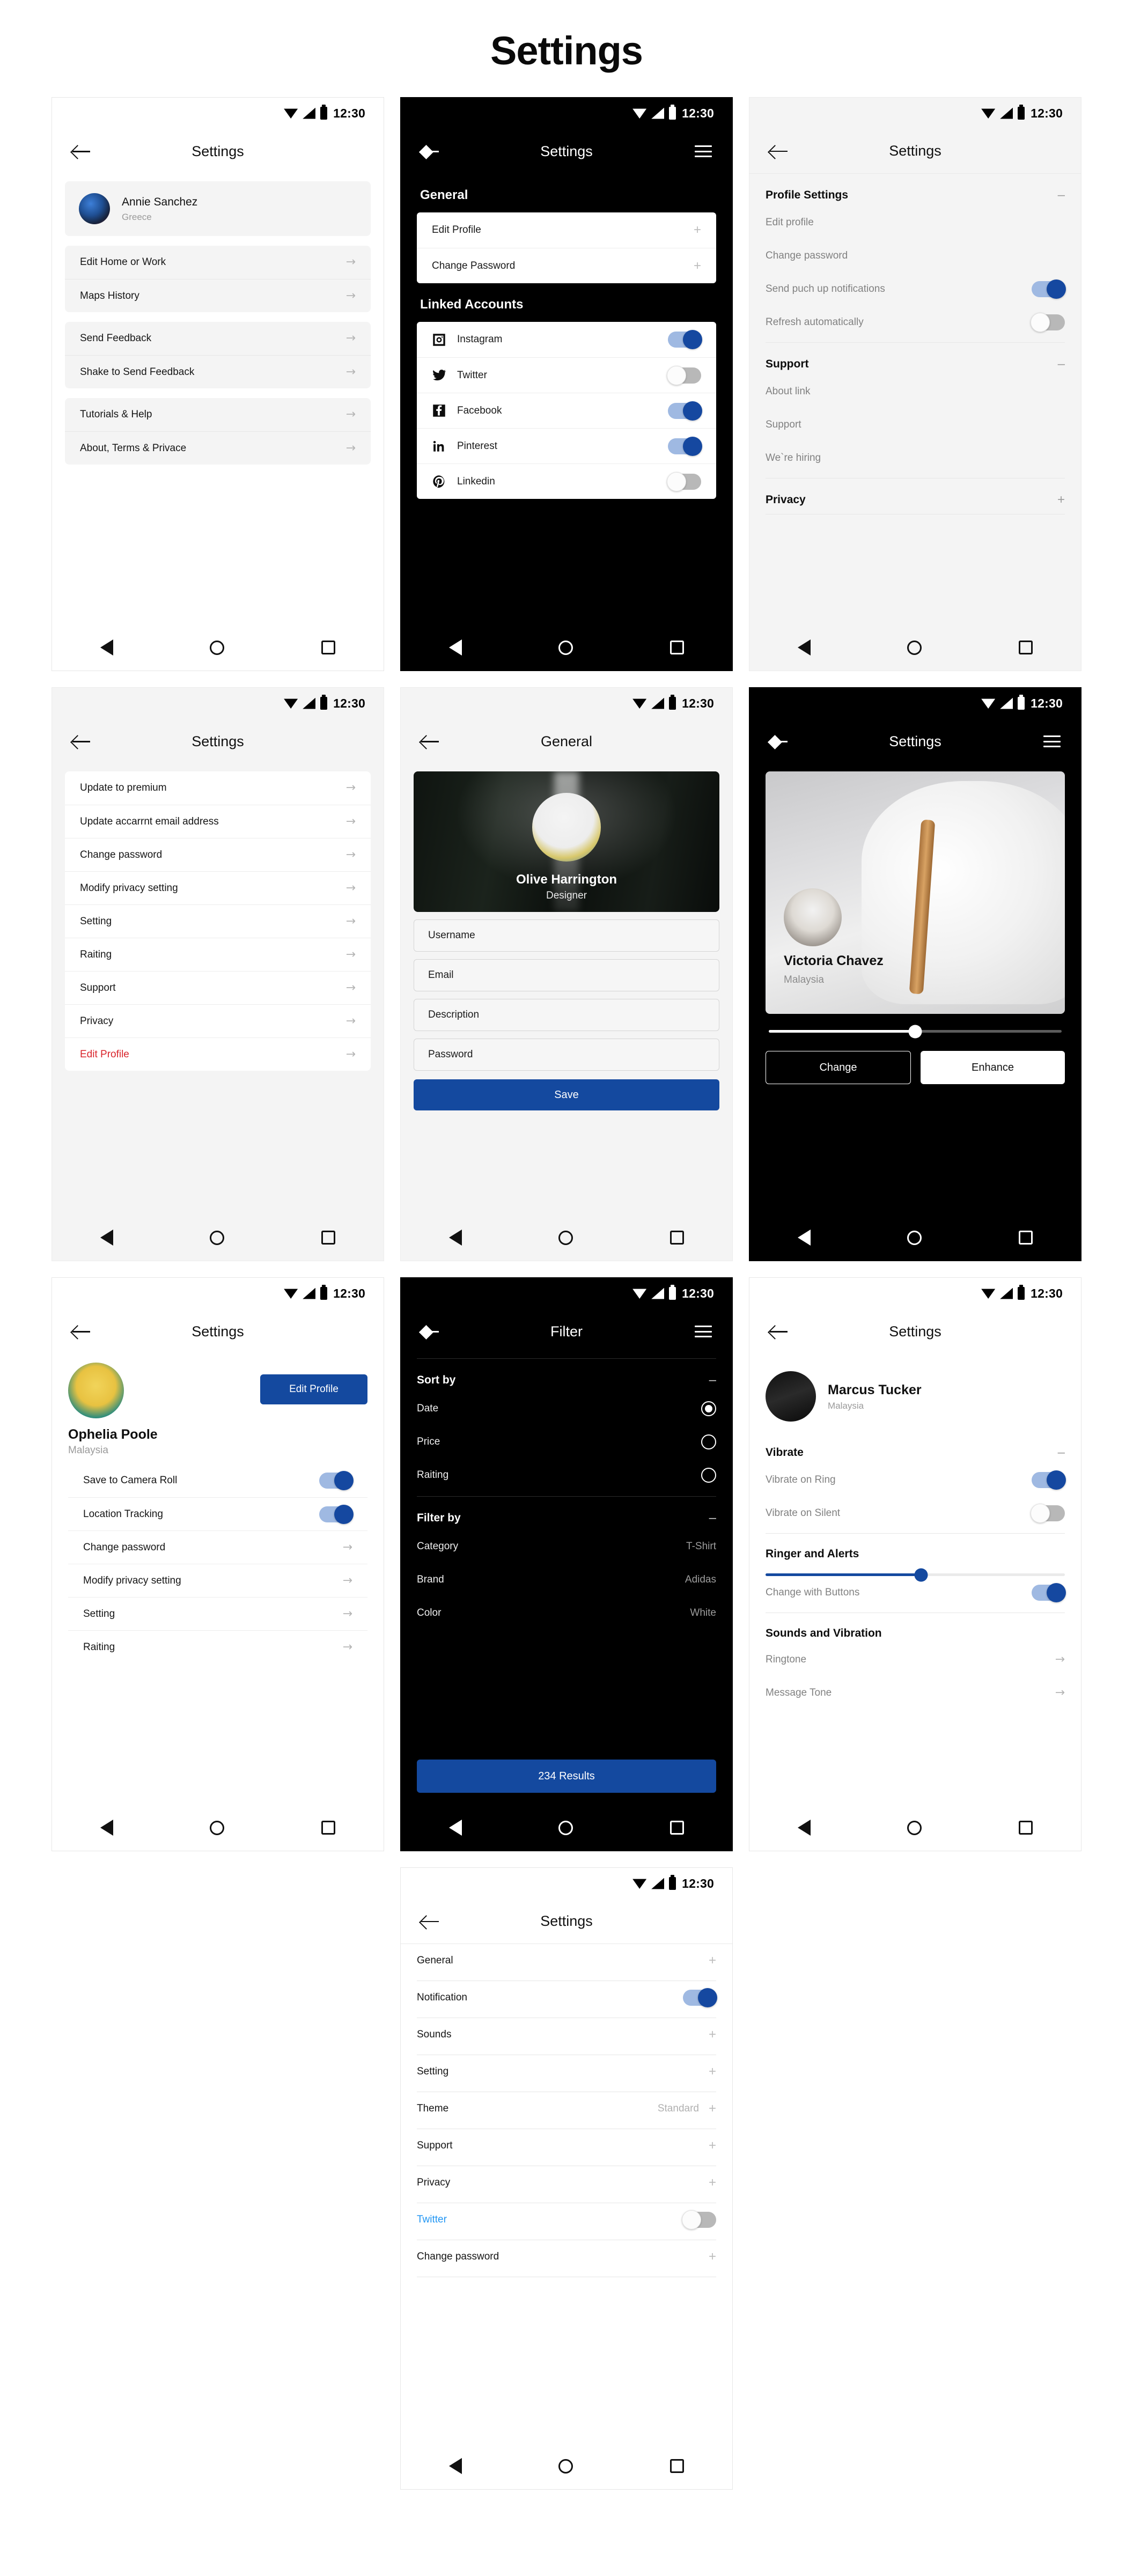 Image resolution: width=1133 pixels, height=2576 pixels. I want to click on list-item-about-link: About link, so click(915, 391).